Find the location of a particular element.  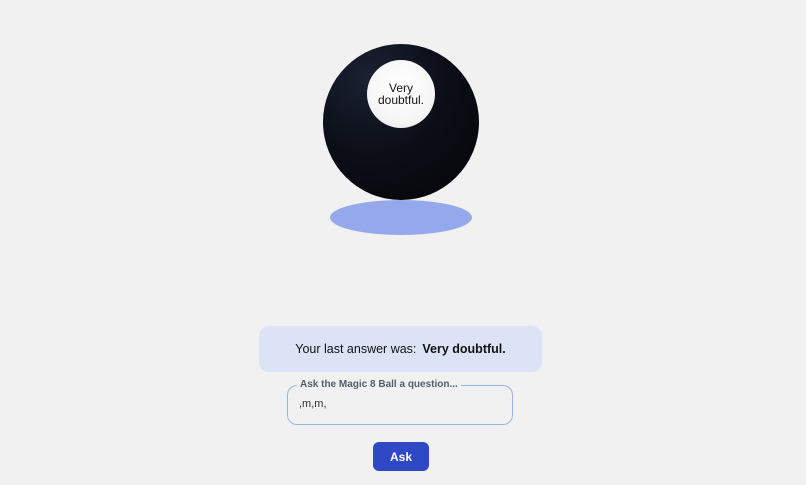

last-answer-prefix: Your last answer was: is located at coordinates (356, 349).